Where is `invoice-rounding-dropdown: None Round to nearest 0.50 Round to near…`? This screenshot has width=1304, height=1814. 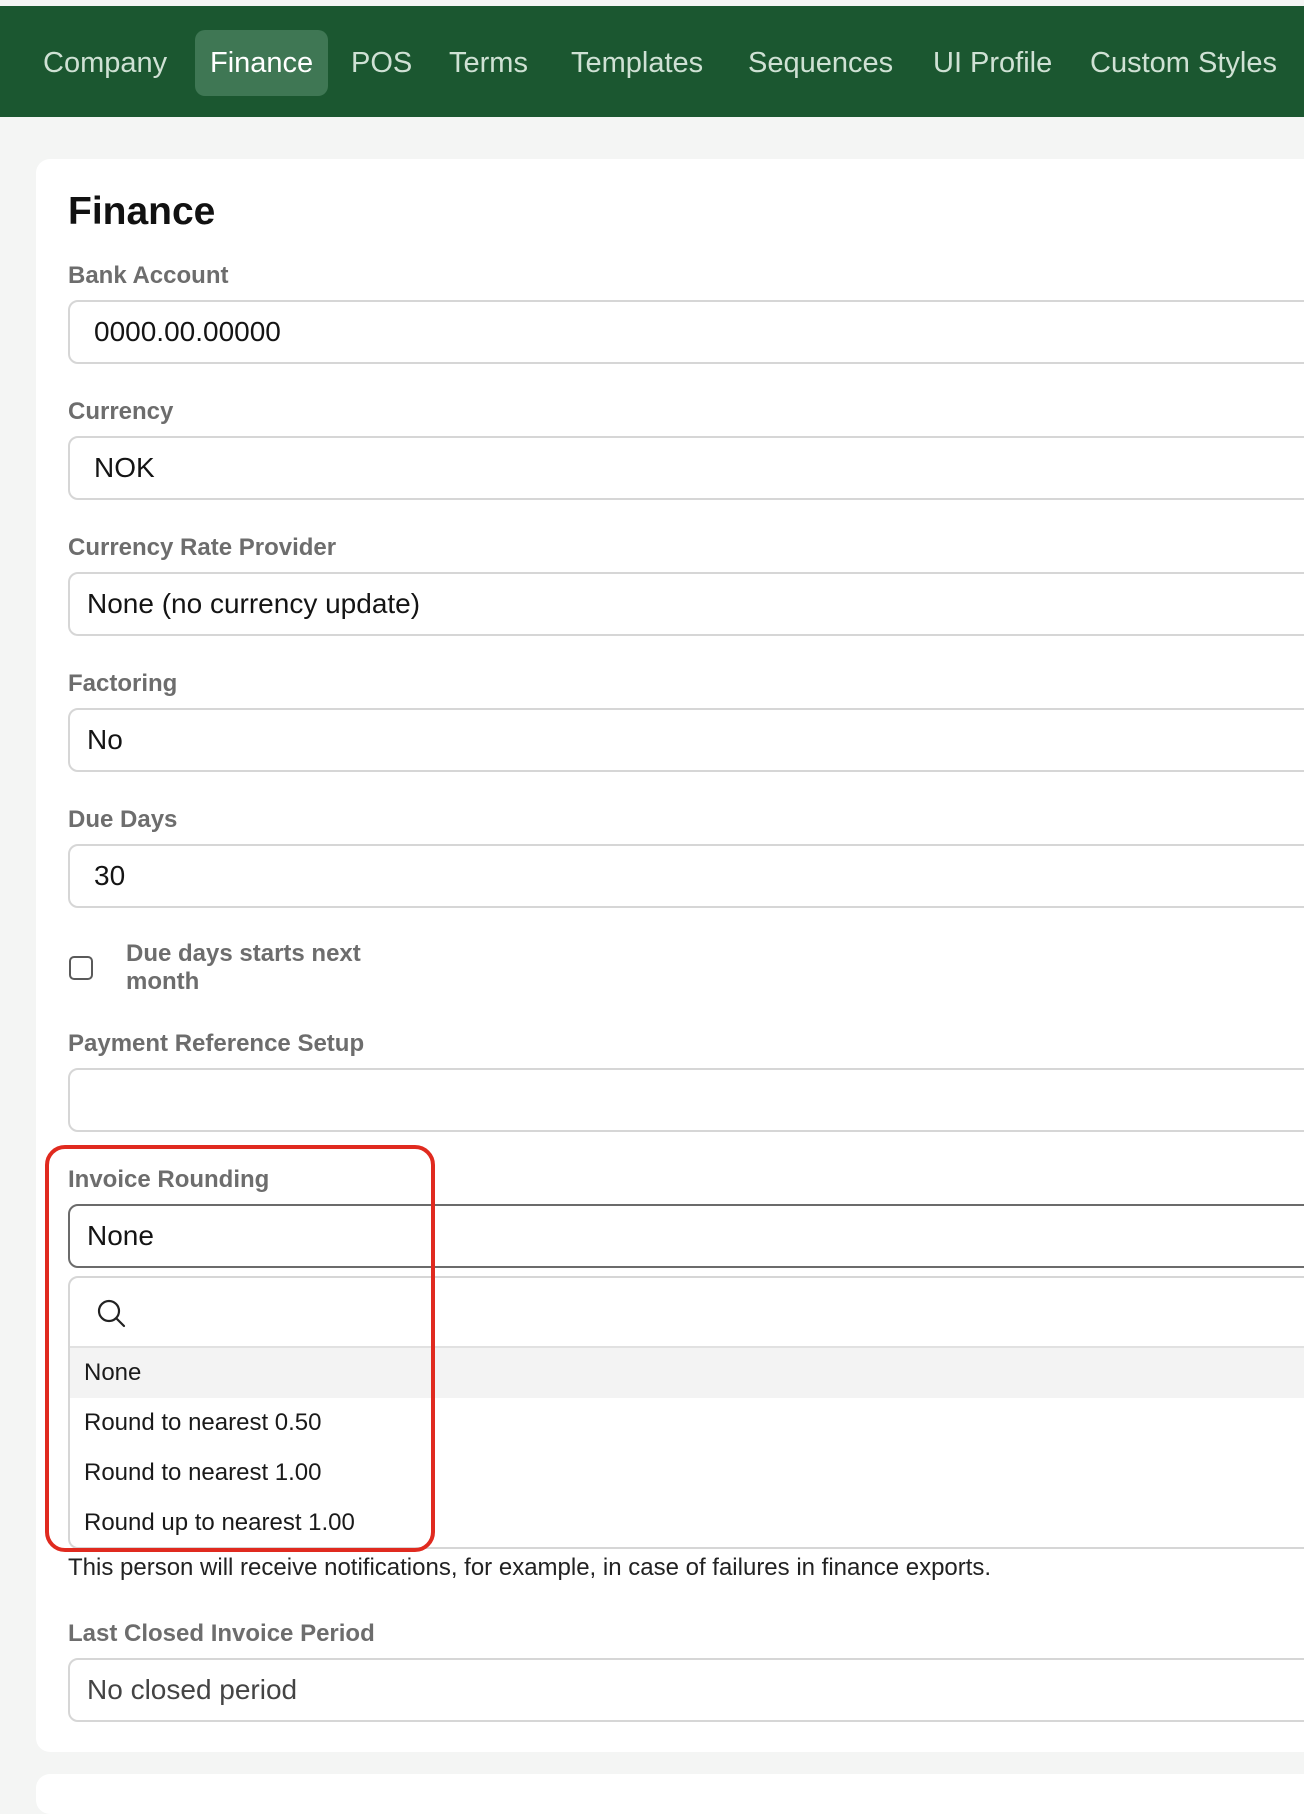
invoice-rounding-dropdown: None Round to nearest 0.50 Round to near… is located at coordinates (686, 1412).